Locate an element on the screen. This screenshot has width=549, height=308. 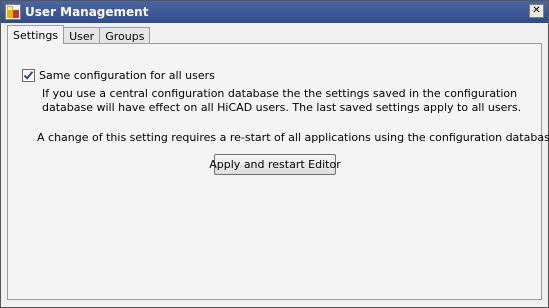
checkmark-icon is located at coordinates (28, 75).